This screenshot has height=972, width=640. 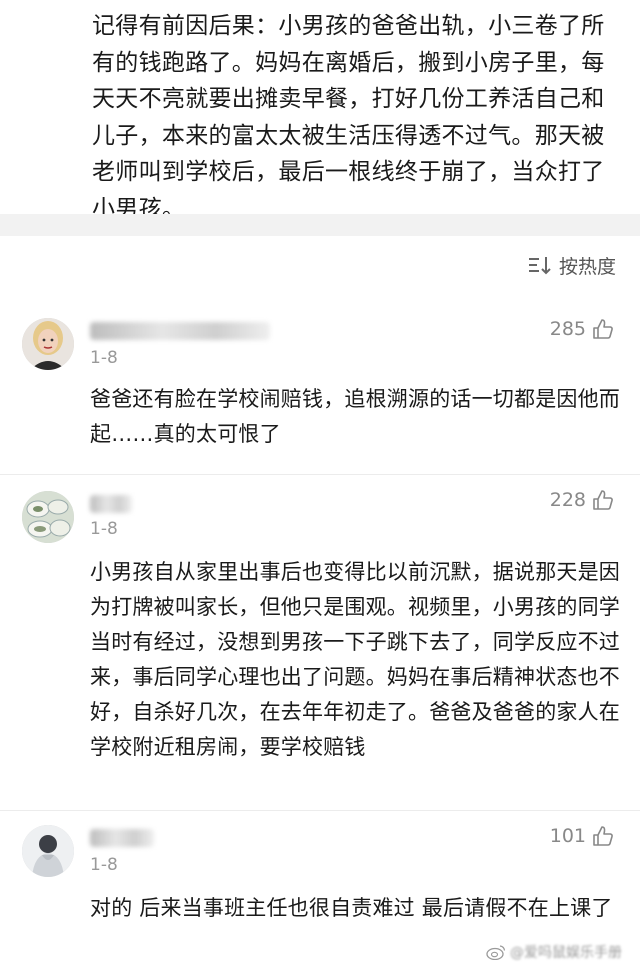 I want to click on sort-label: 按热度, so click(x=587, y=266).